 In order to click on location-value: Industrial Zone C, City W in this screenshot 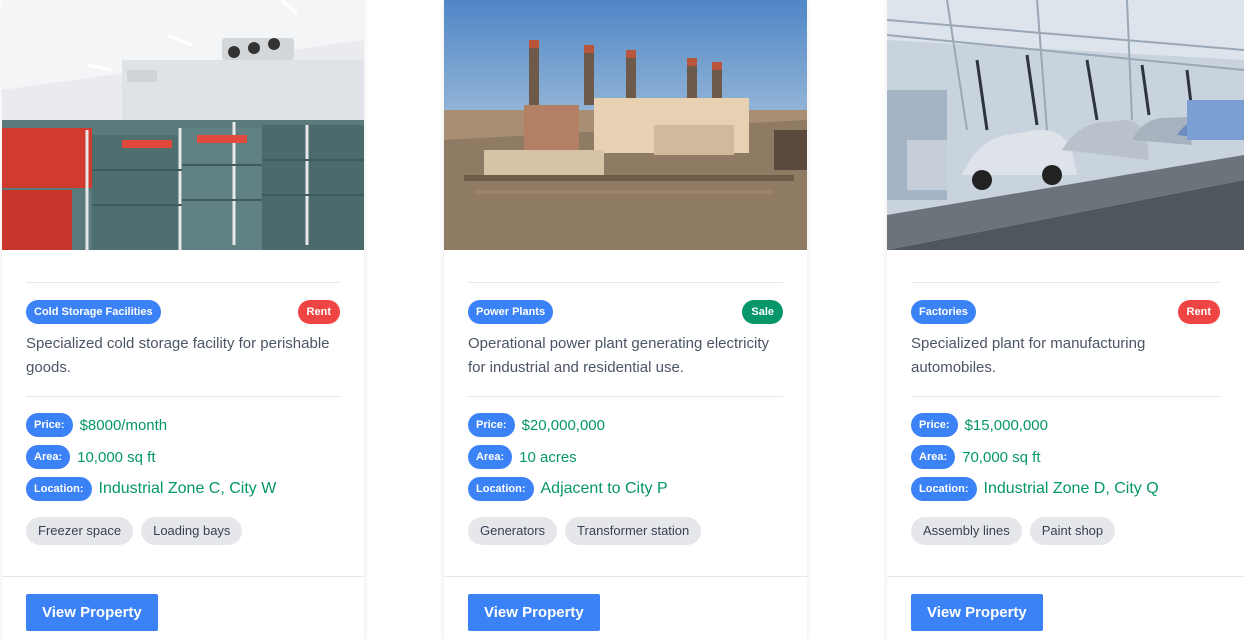, I will do `click(187, 488)`.